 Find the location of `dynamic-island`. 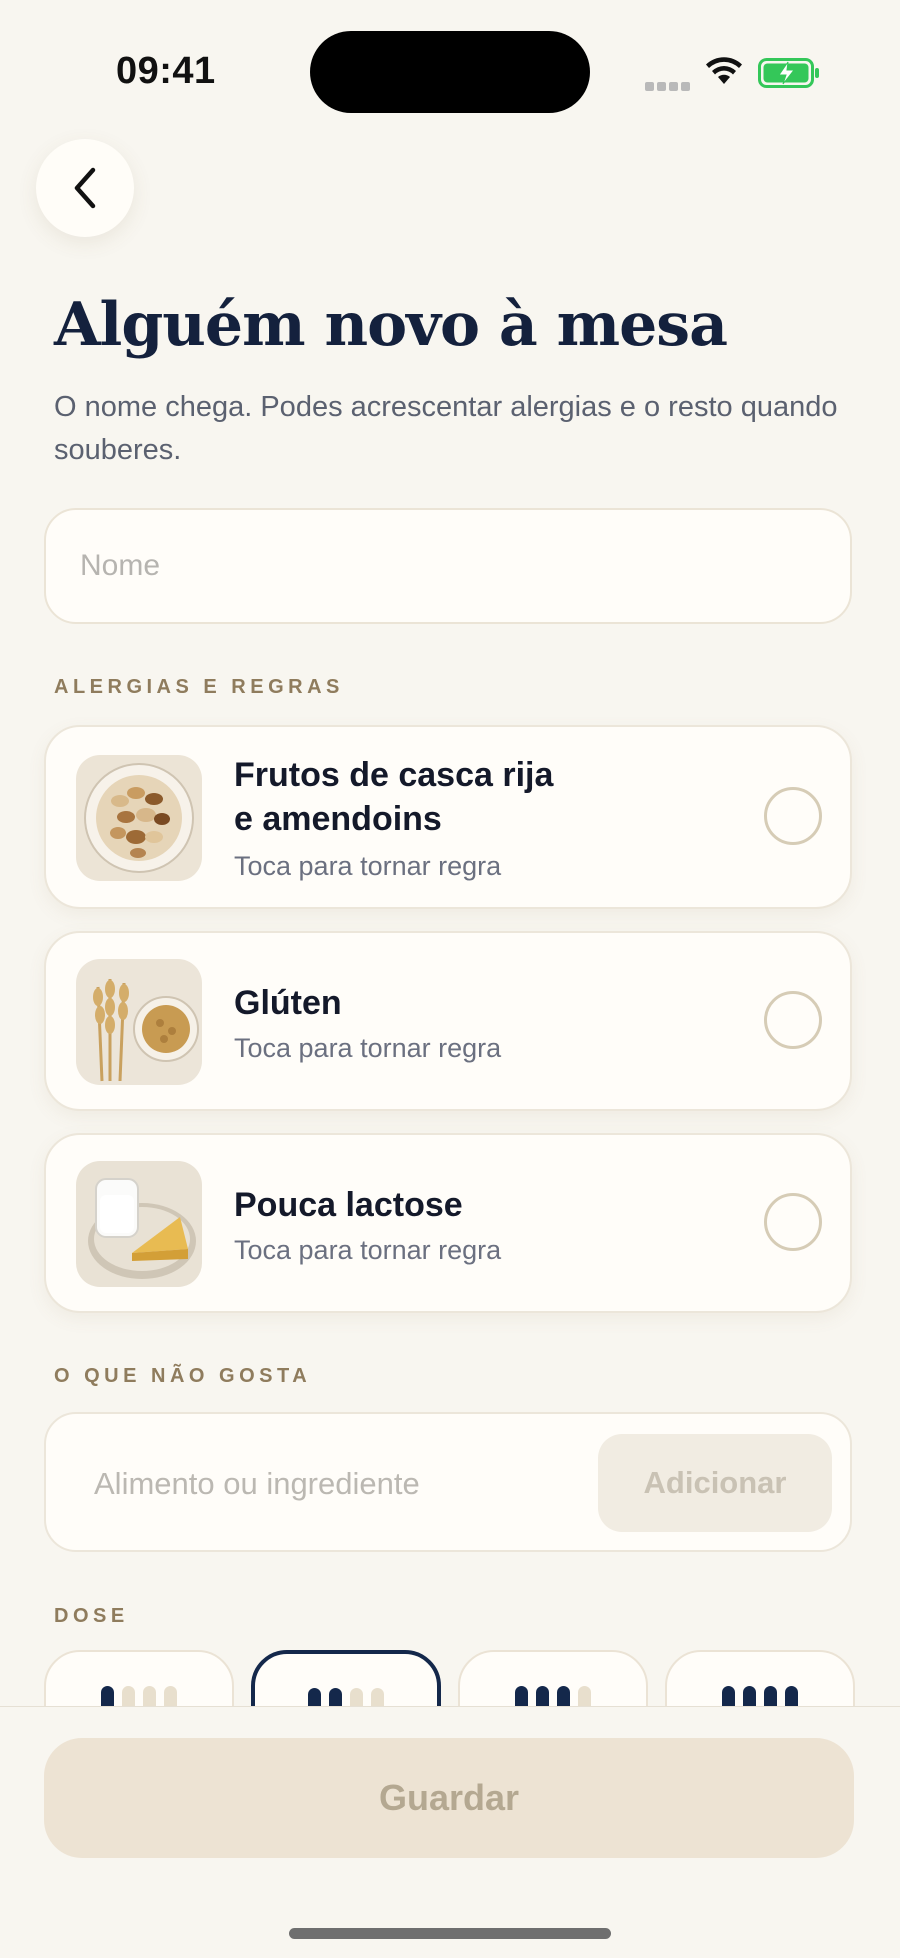

dynamic-island is located at coordinates (450, 72).